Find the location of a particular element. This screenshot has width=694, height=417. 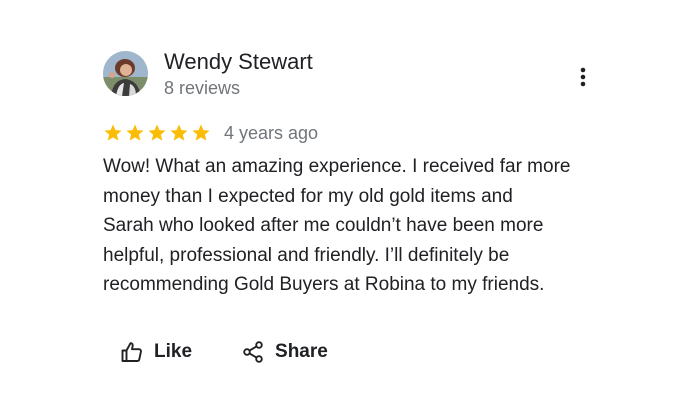

like-button: Like is located at coordinates (156, 352).